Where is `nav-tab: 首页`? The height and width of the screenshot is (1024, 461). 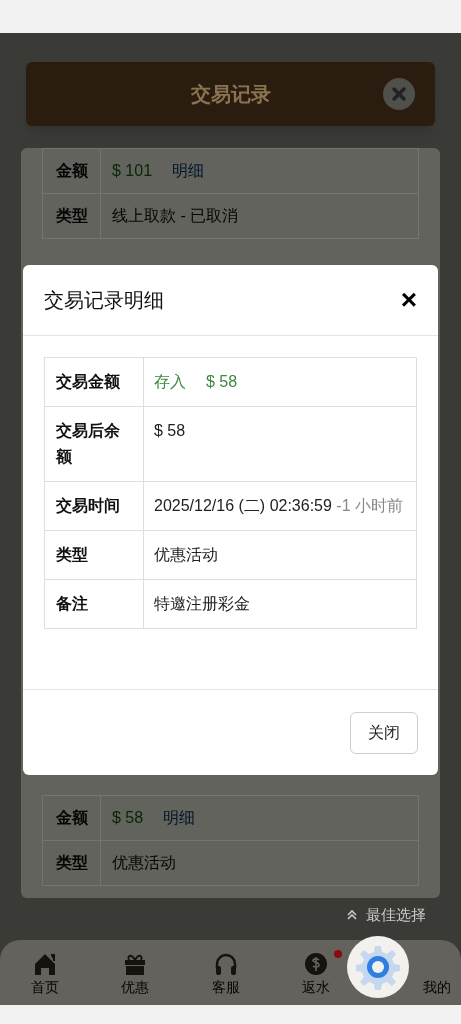 nav-tab: 首页 is located at coordinates (45, 972).